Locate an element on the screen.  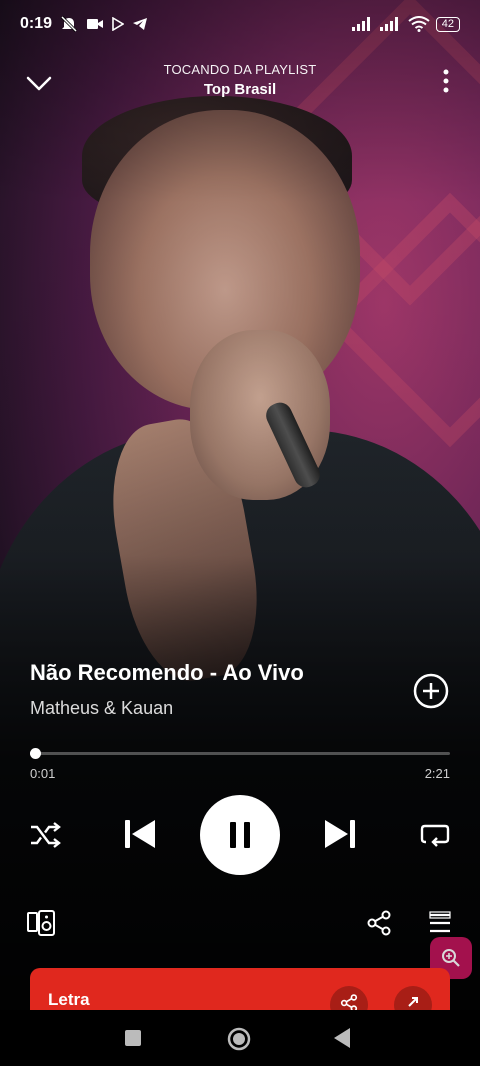
telegram-icon is located at coordinates (140, 24).